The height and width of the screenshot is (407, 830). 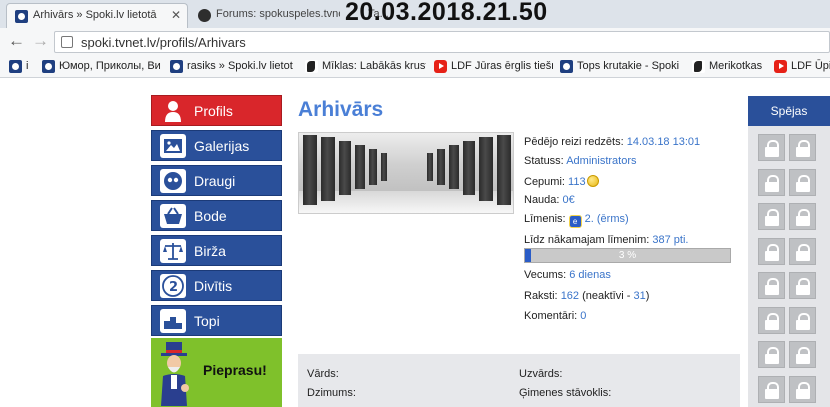 I want to click on comments-row: Komentāri: 0, so click(x=555, y=316).